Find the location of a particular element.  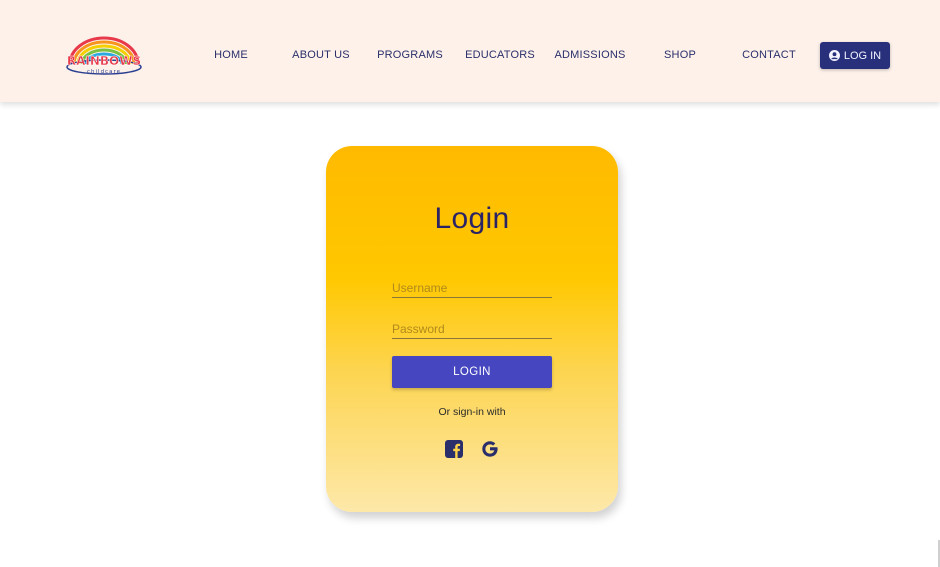

nav-educators: EDUCATORS is located at coordinates (500, 55).